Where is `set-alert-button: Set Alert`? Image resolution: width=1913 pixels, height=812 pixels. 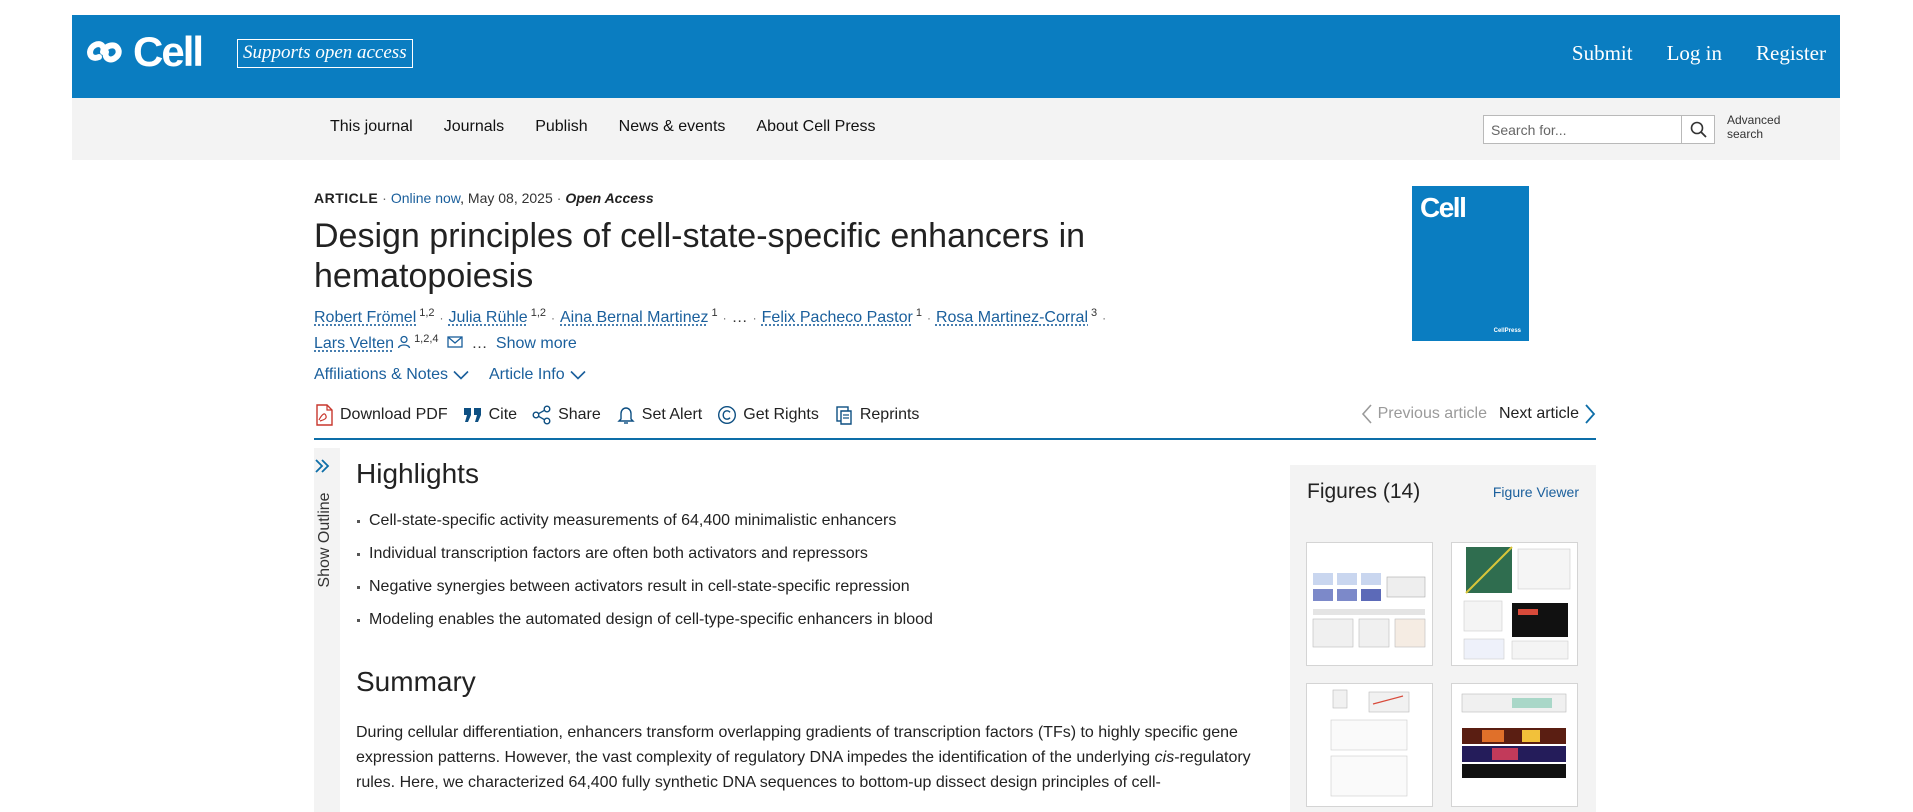 set-alert-button: Set Alert is located at coordinates (659, 415).